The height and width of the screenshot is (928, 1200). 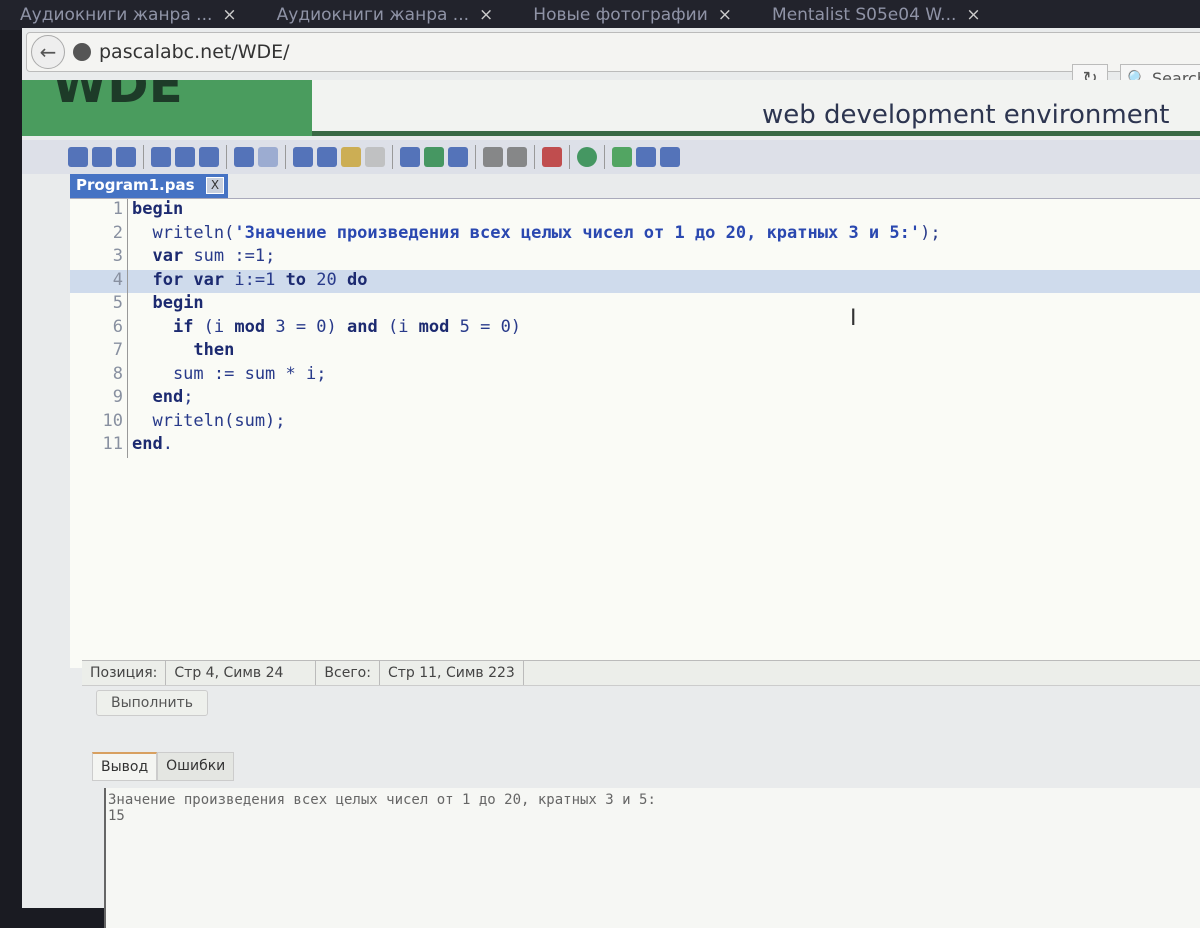 I want to click on code-token: ;, so click(x=188, y=397).